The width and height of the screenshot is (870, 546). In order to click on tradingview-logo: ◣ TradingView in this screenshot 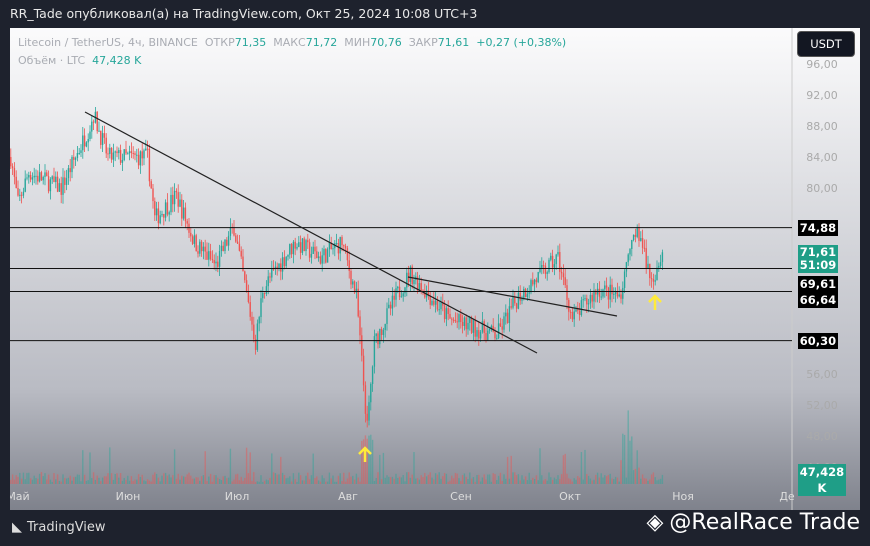, I will do `click(59, 527)`.